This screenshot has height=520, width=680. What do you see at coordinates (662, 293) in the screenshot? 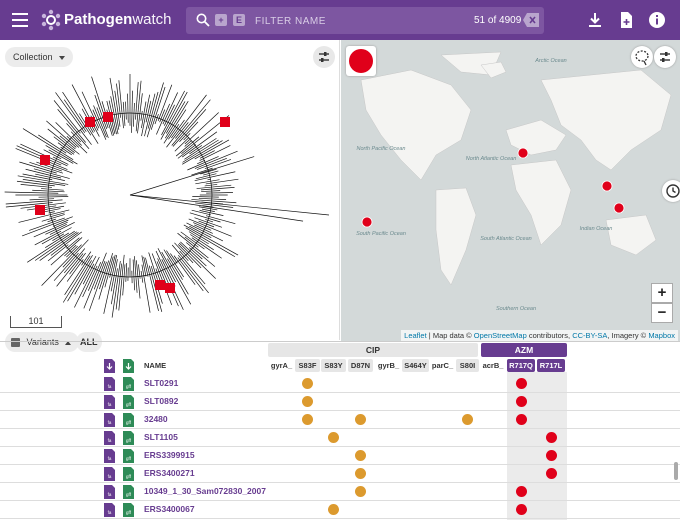
I see `zoom-in-button: +` at bounding box center [662, 293].